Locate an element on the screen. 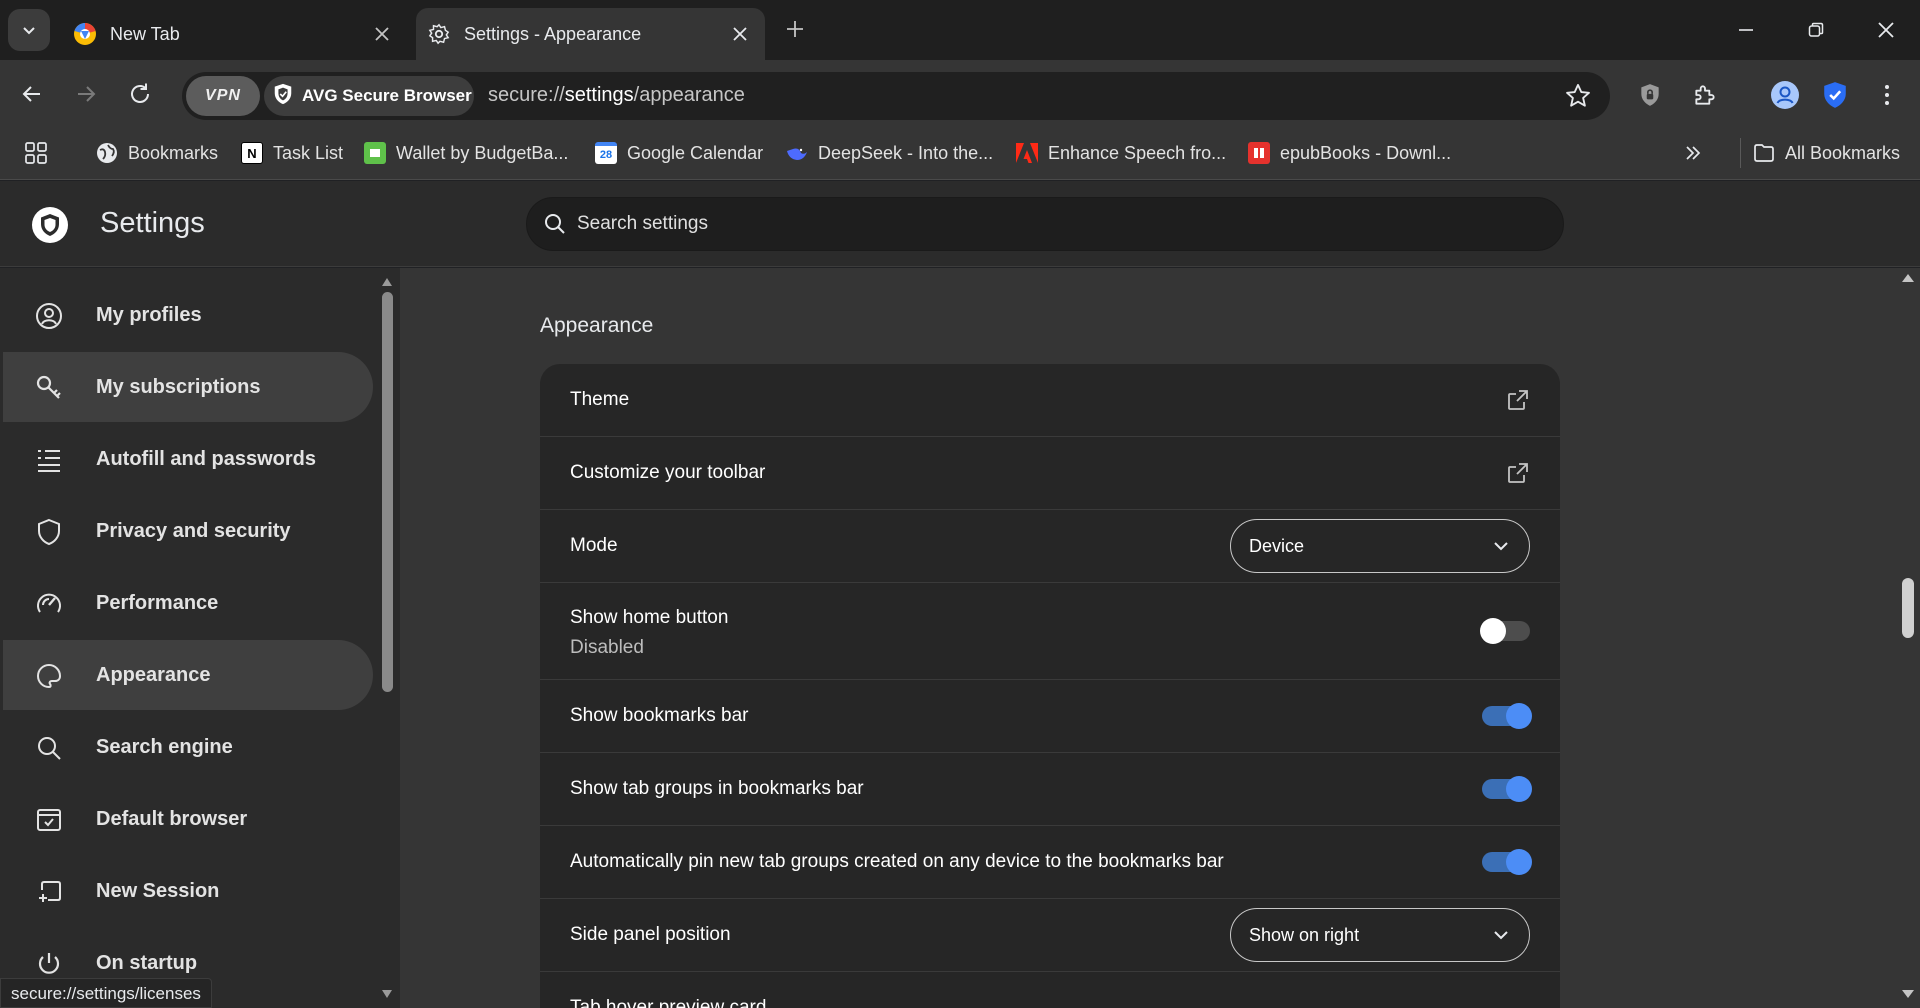 The height and width of the screenshot is (1008, 1920). bookmark-item: Bookmarks is located at coordinates (157, 153).